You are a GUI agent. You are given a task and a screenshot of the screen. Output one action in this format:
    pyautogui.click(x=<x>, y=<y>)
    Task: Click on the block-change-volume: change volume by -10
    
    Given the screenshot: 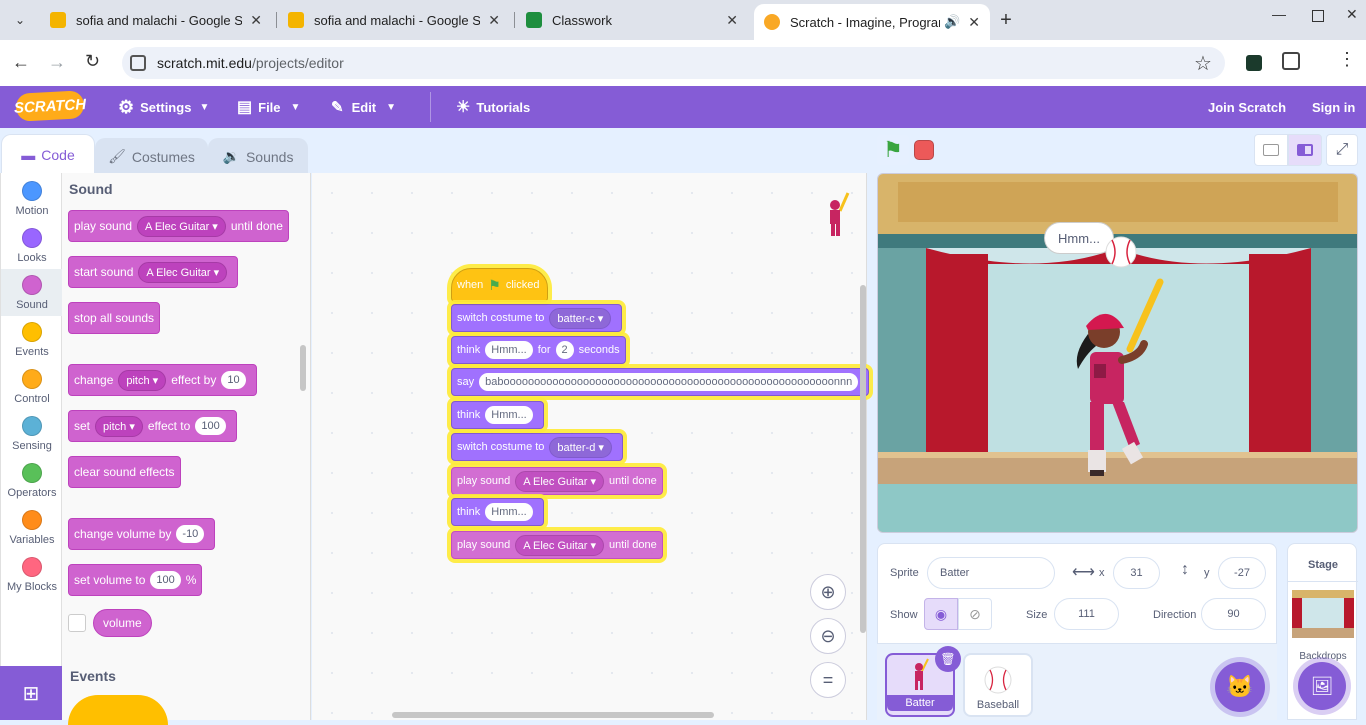 What is the action you would take?
    pyautogui.click(x=142, y=534)
    